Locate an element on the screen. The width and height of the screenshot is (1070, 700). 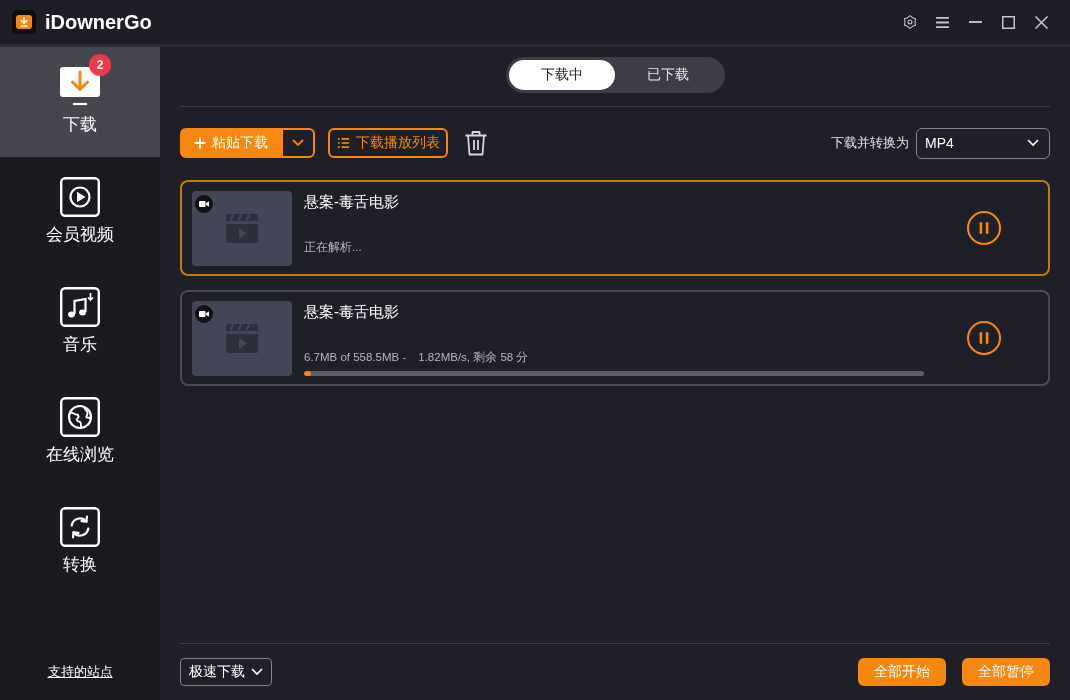
download-speed: 1.82MB/s, 剩余 58 分 is located at coordinates (473, 357).